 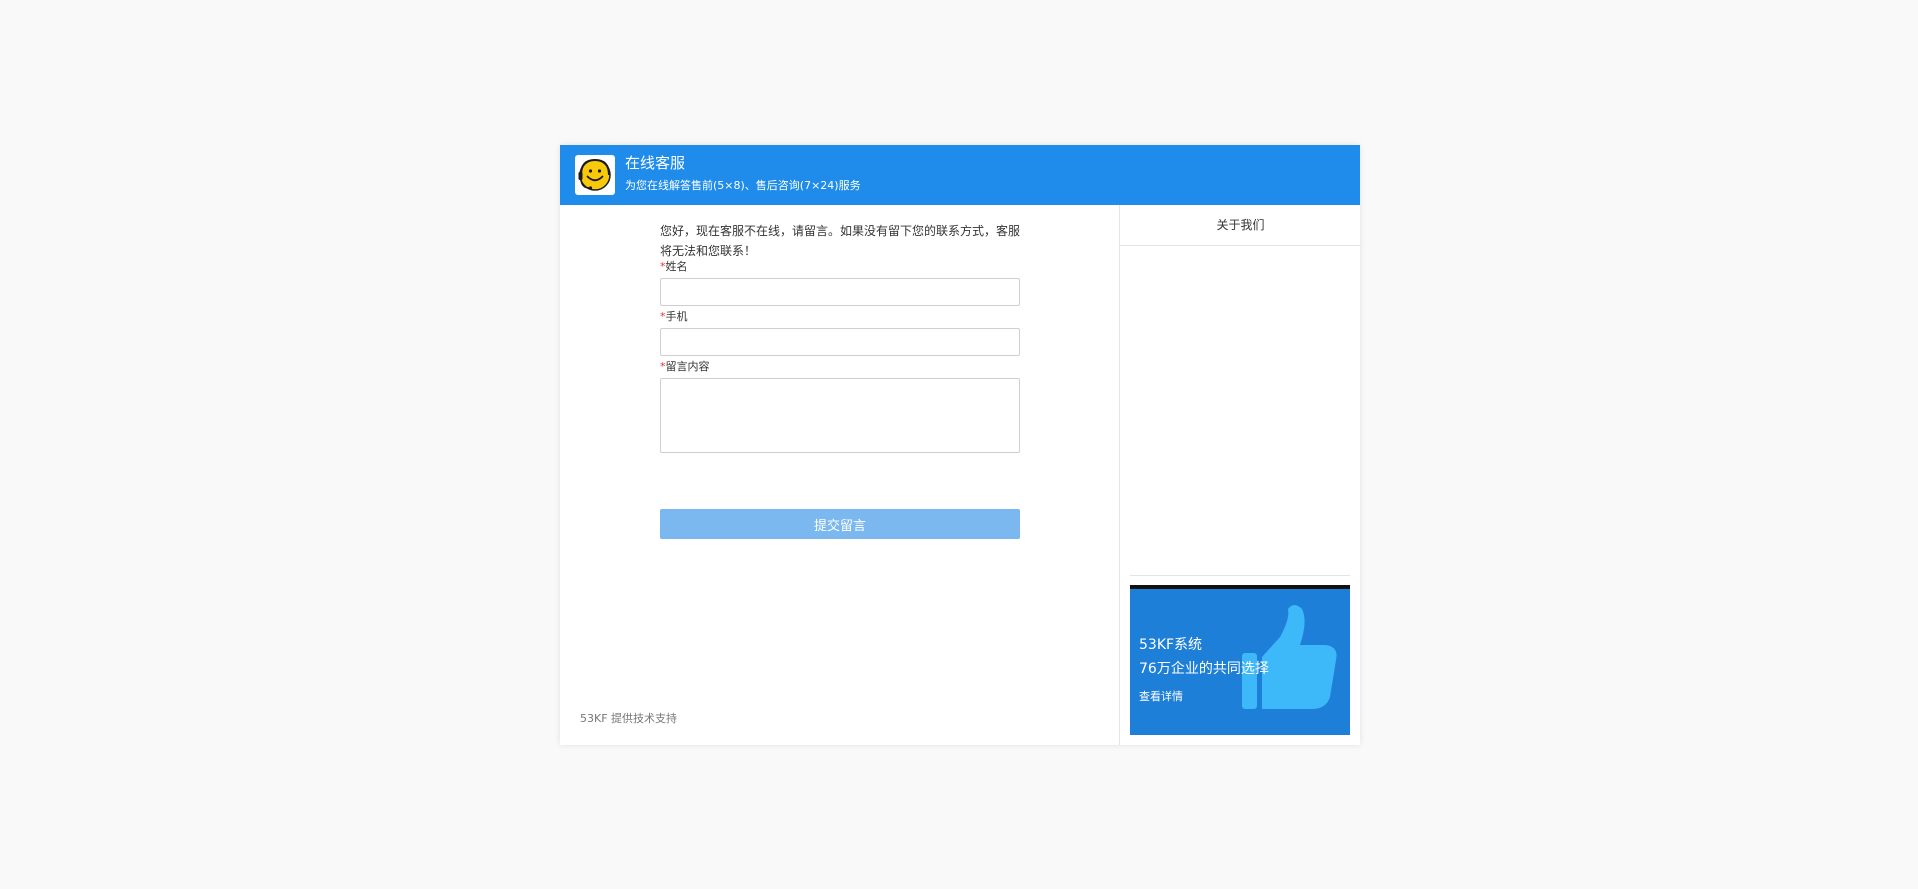 I want to click on banner-line-2: 76万企业的共同选择, so click(x=1204, y=669).